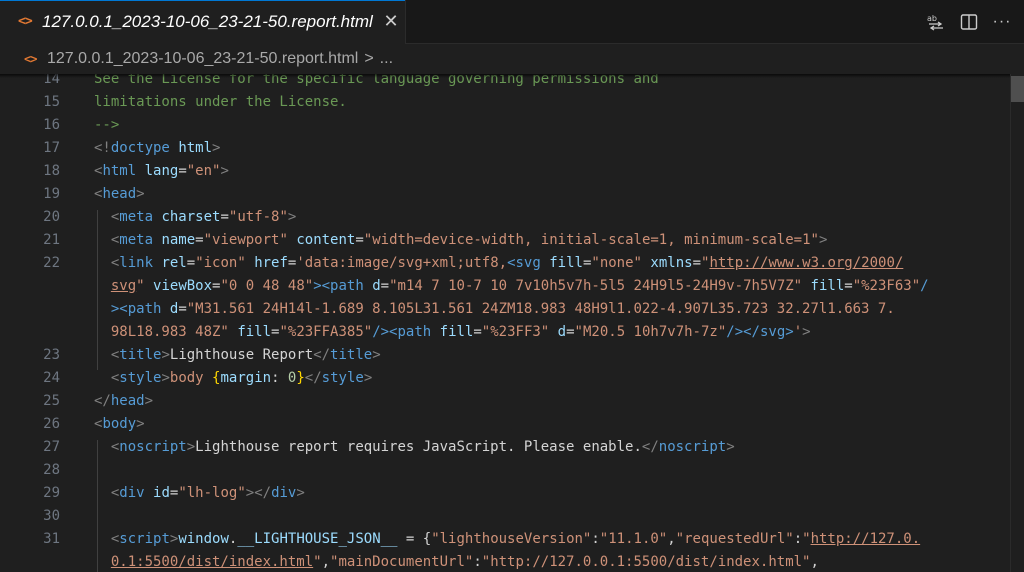  I want to click on code-line: <html lang="en">, so click(161, 171).